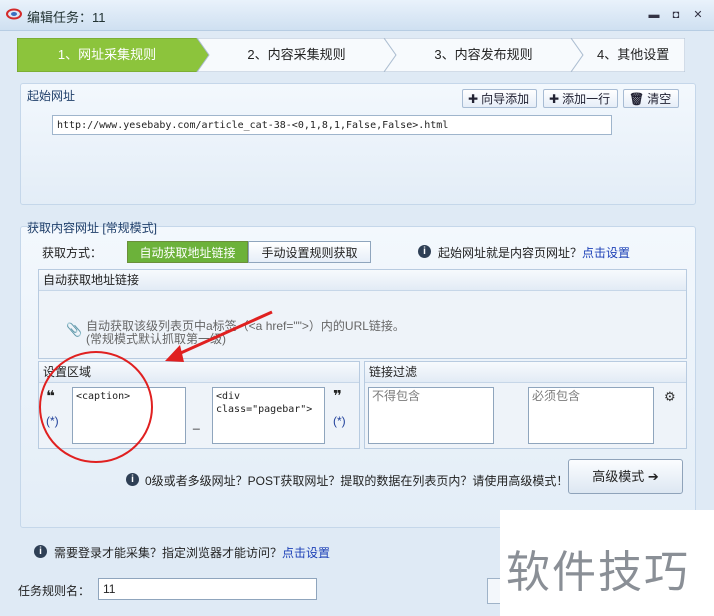 The image size is (714, 616). What do you see at coordinates (207, 589) in the screenshot?
I see `task-name-input: 11` at bounding box center [207, 589].